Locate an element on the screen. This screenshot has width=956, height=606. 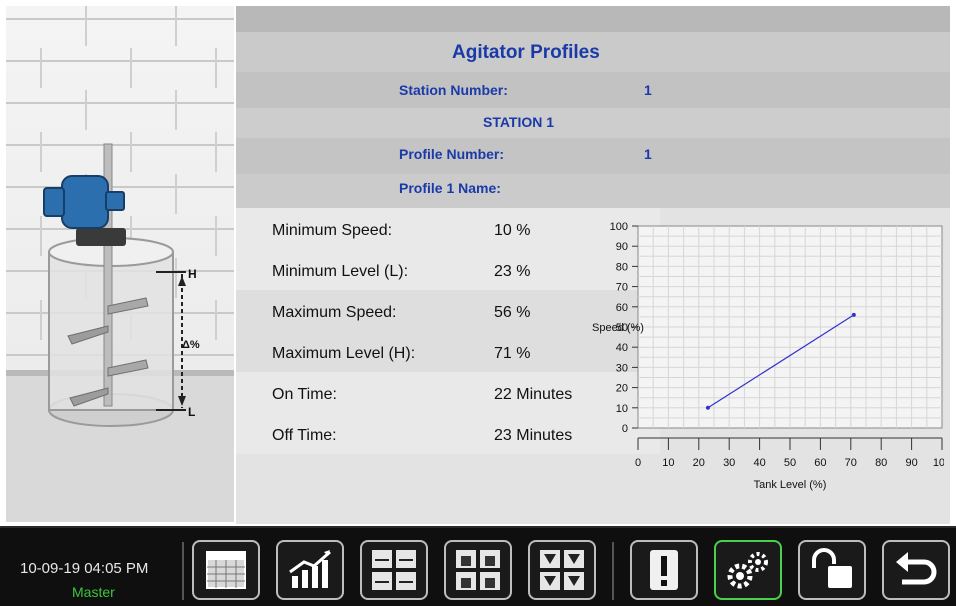
on-time-label: On Time: is located at coordinates (304, 394).